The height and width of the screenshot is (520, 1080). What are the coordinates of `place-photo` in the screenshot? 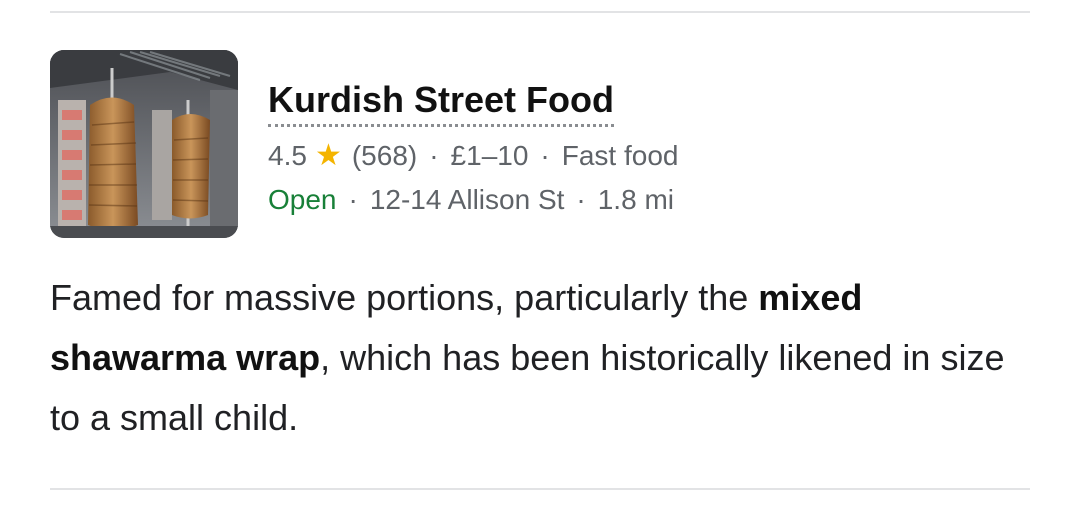 It's located at (144, 144).